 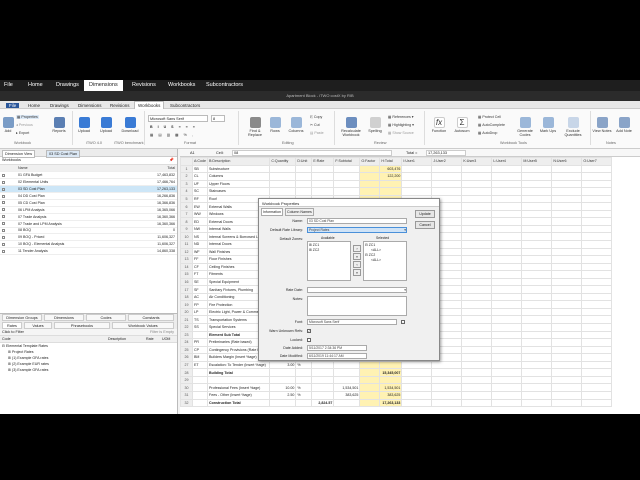 What do you see at coordinates (272, 212) in the screenshot?
I see `tab-information: Information` at bounding box center [272, 212].